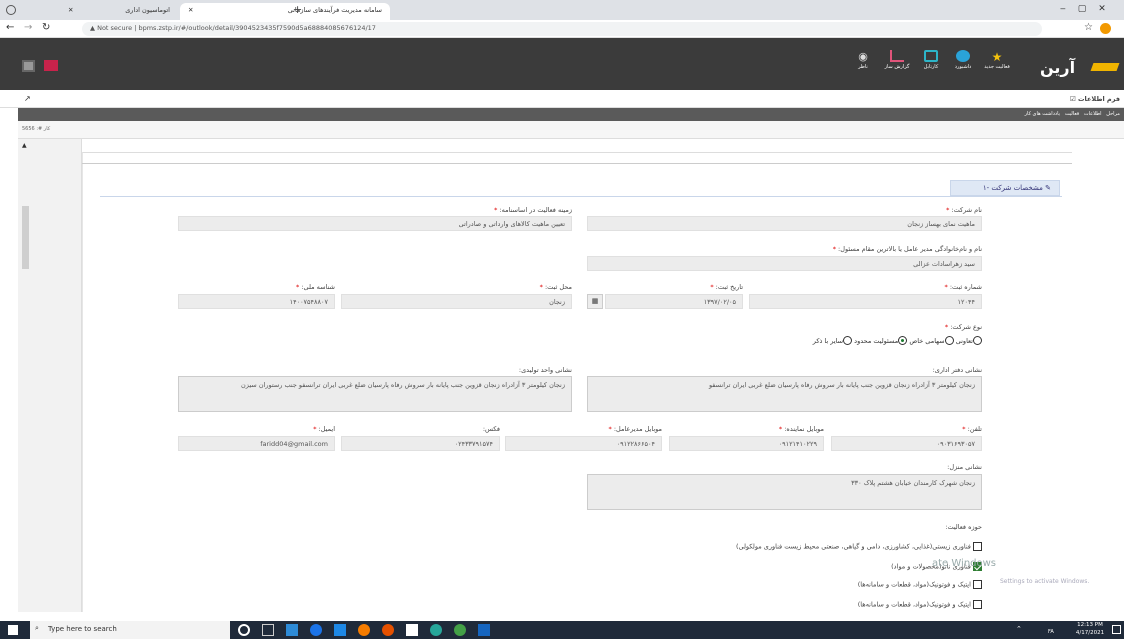 Image resolution: width=1124 pixels, height=639 pixels. Describe the element at coordinates (28, 27) in the screenshot. I see `forward-icon: →` at that location.